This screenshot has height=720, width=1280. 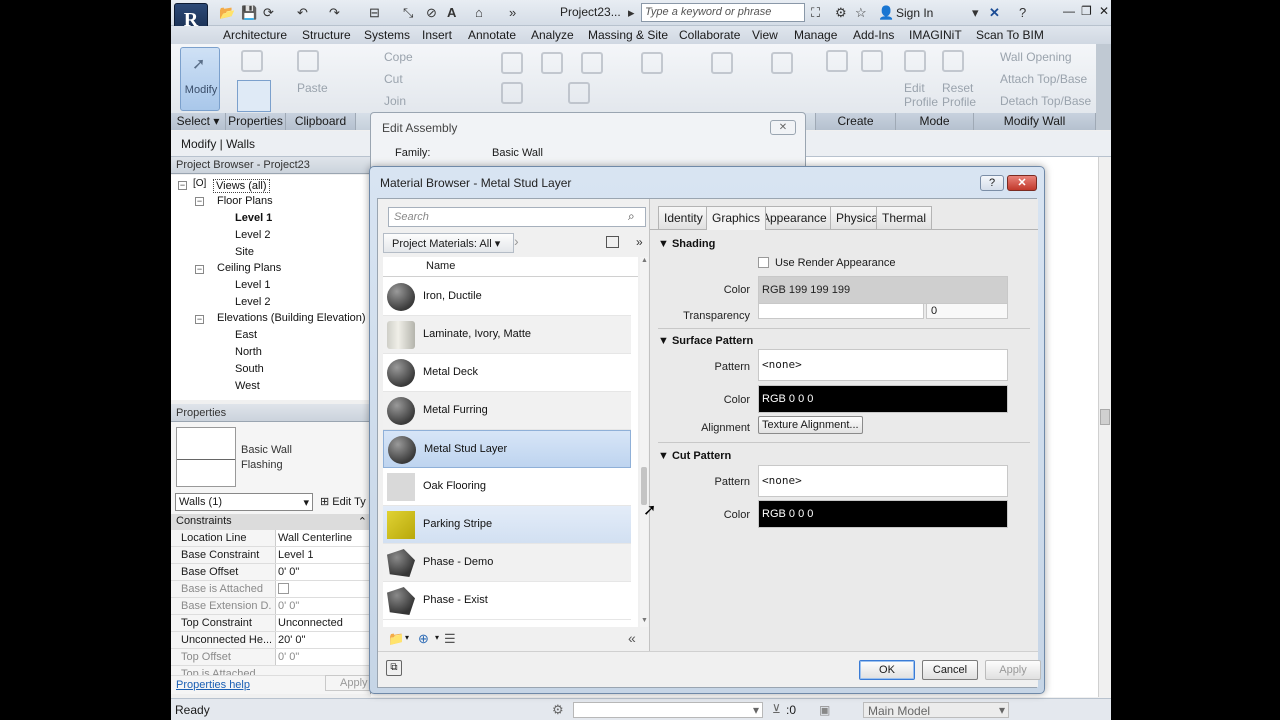 What do you see at coordinates (1045, 101) in the screenshot?
I see `detach-top-base-button: Detach Top/Base` at bounding box center [1045, 101].